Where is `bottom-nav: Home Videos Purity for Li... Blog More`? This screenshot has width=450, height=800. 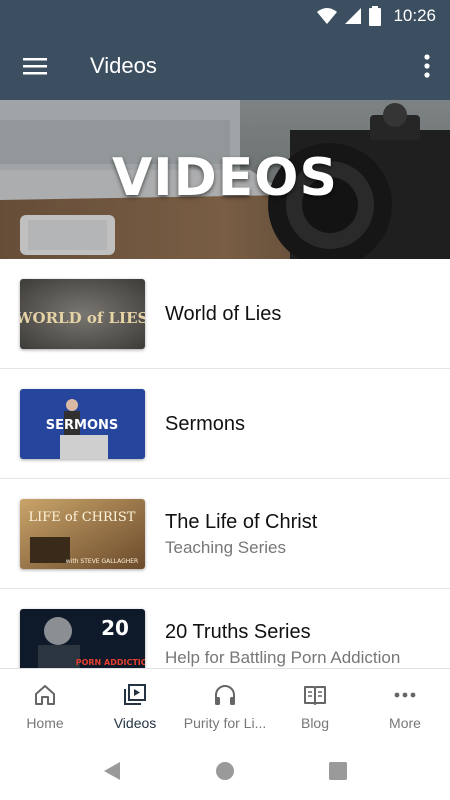 bottom-nav: Home Videos Purity for Li... Blog More is located at coordinates (225, 704).